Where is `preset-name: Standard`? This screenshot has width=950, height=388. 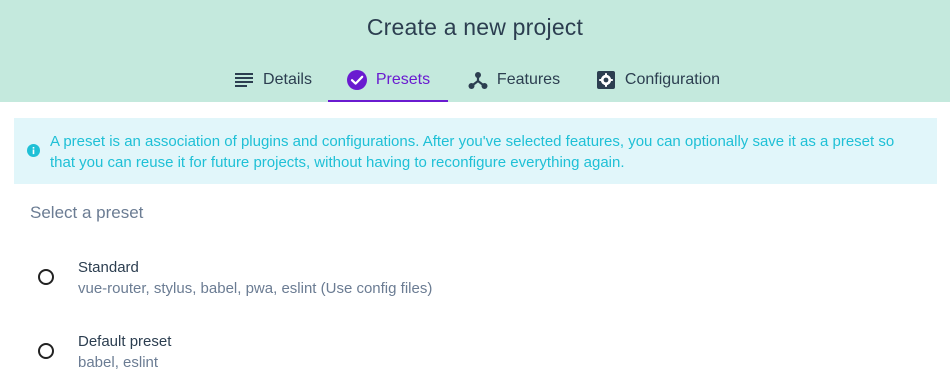 preset-name: Standard is located at coordinates (108, 267).